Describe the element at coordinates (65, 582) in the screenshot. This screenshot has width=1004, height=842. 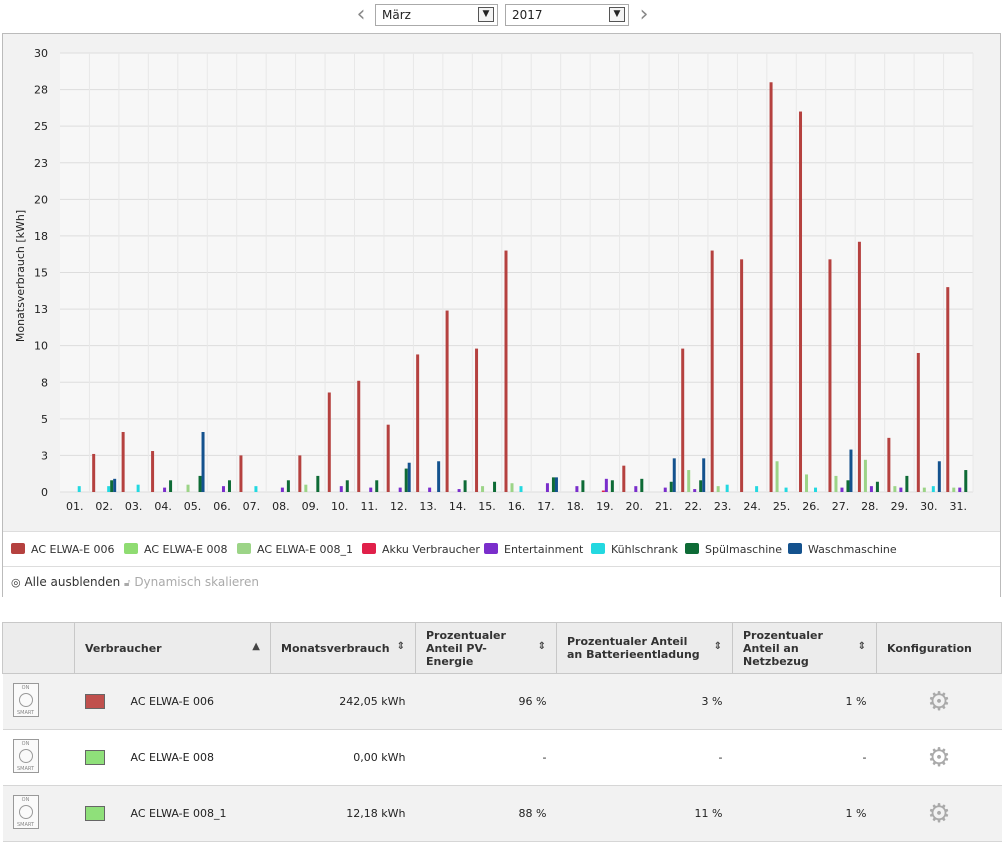
I see `hide-all-button: ◎ Alle ausblenden` at that location.